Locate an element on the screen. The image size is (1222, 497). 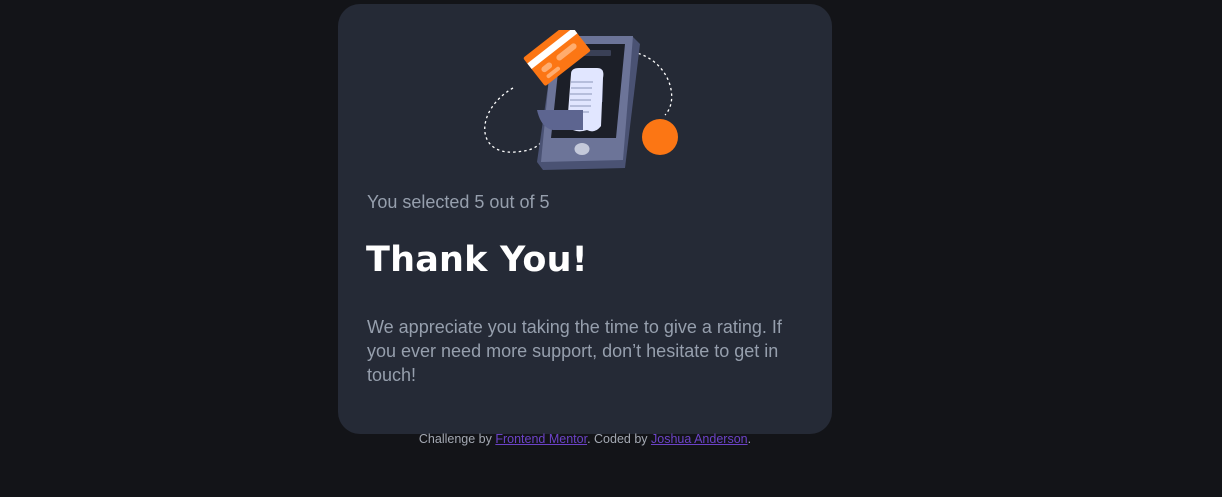
attribution-suffix: . is located at coordinates (749, 439).